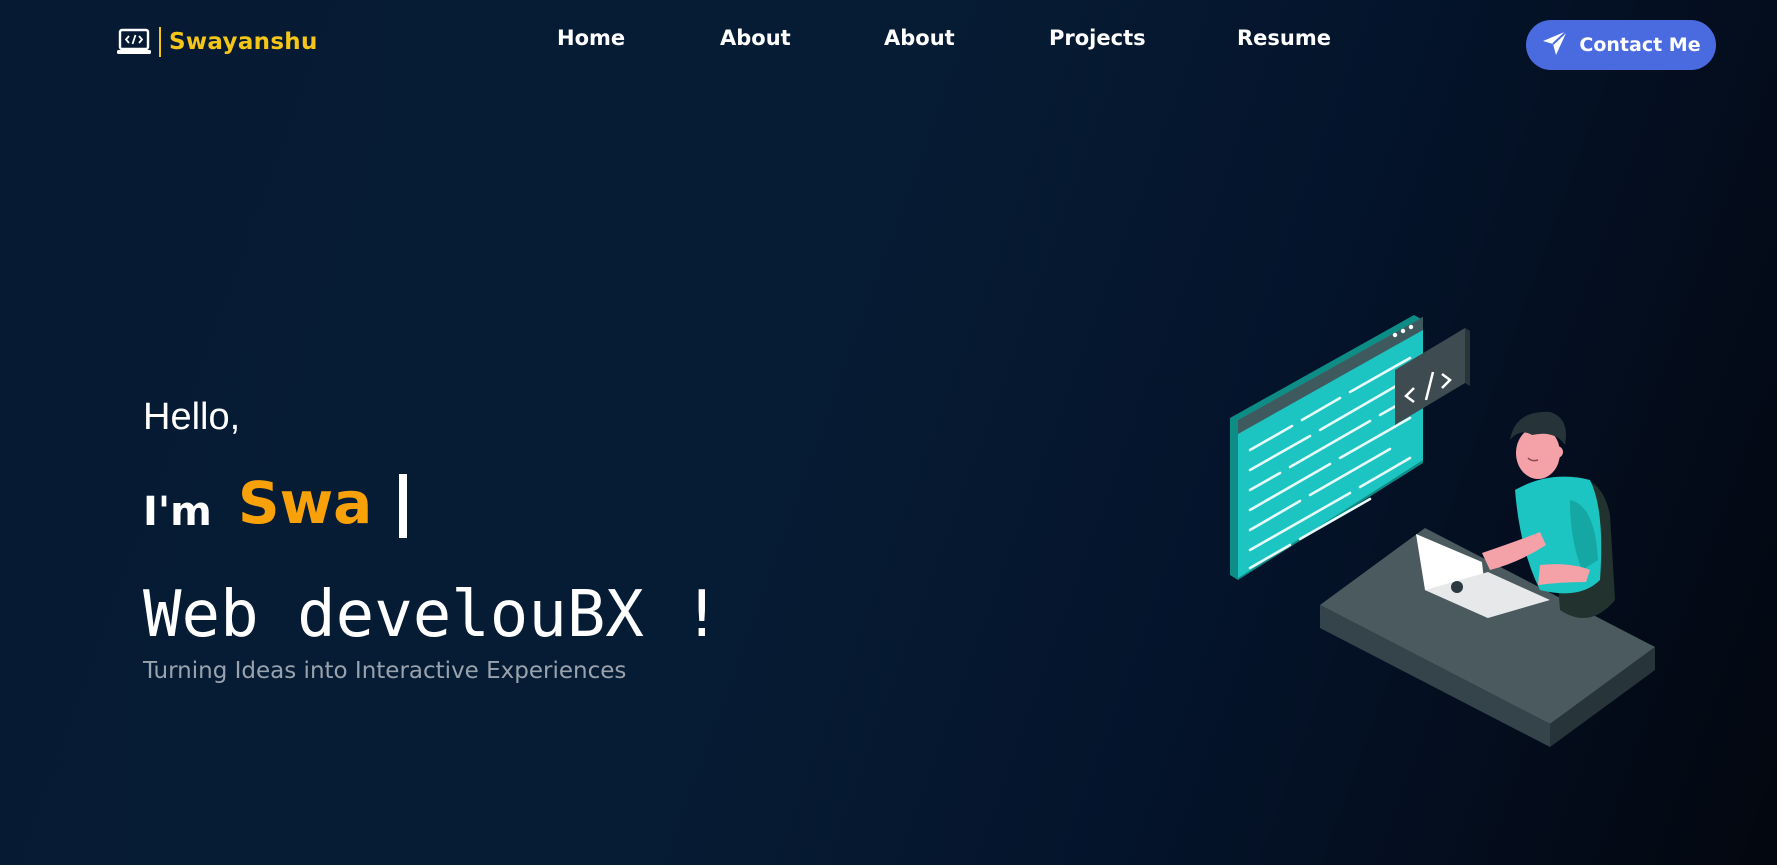 The image size is (1777, 865). I want to click on typing-cursor, so click(403, 506).